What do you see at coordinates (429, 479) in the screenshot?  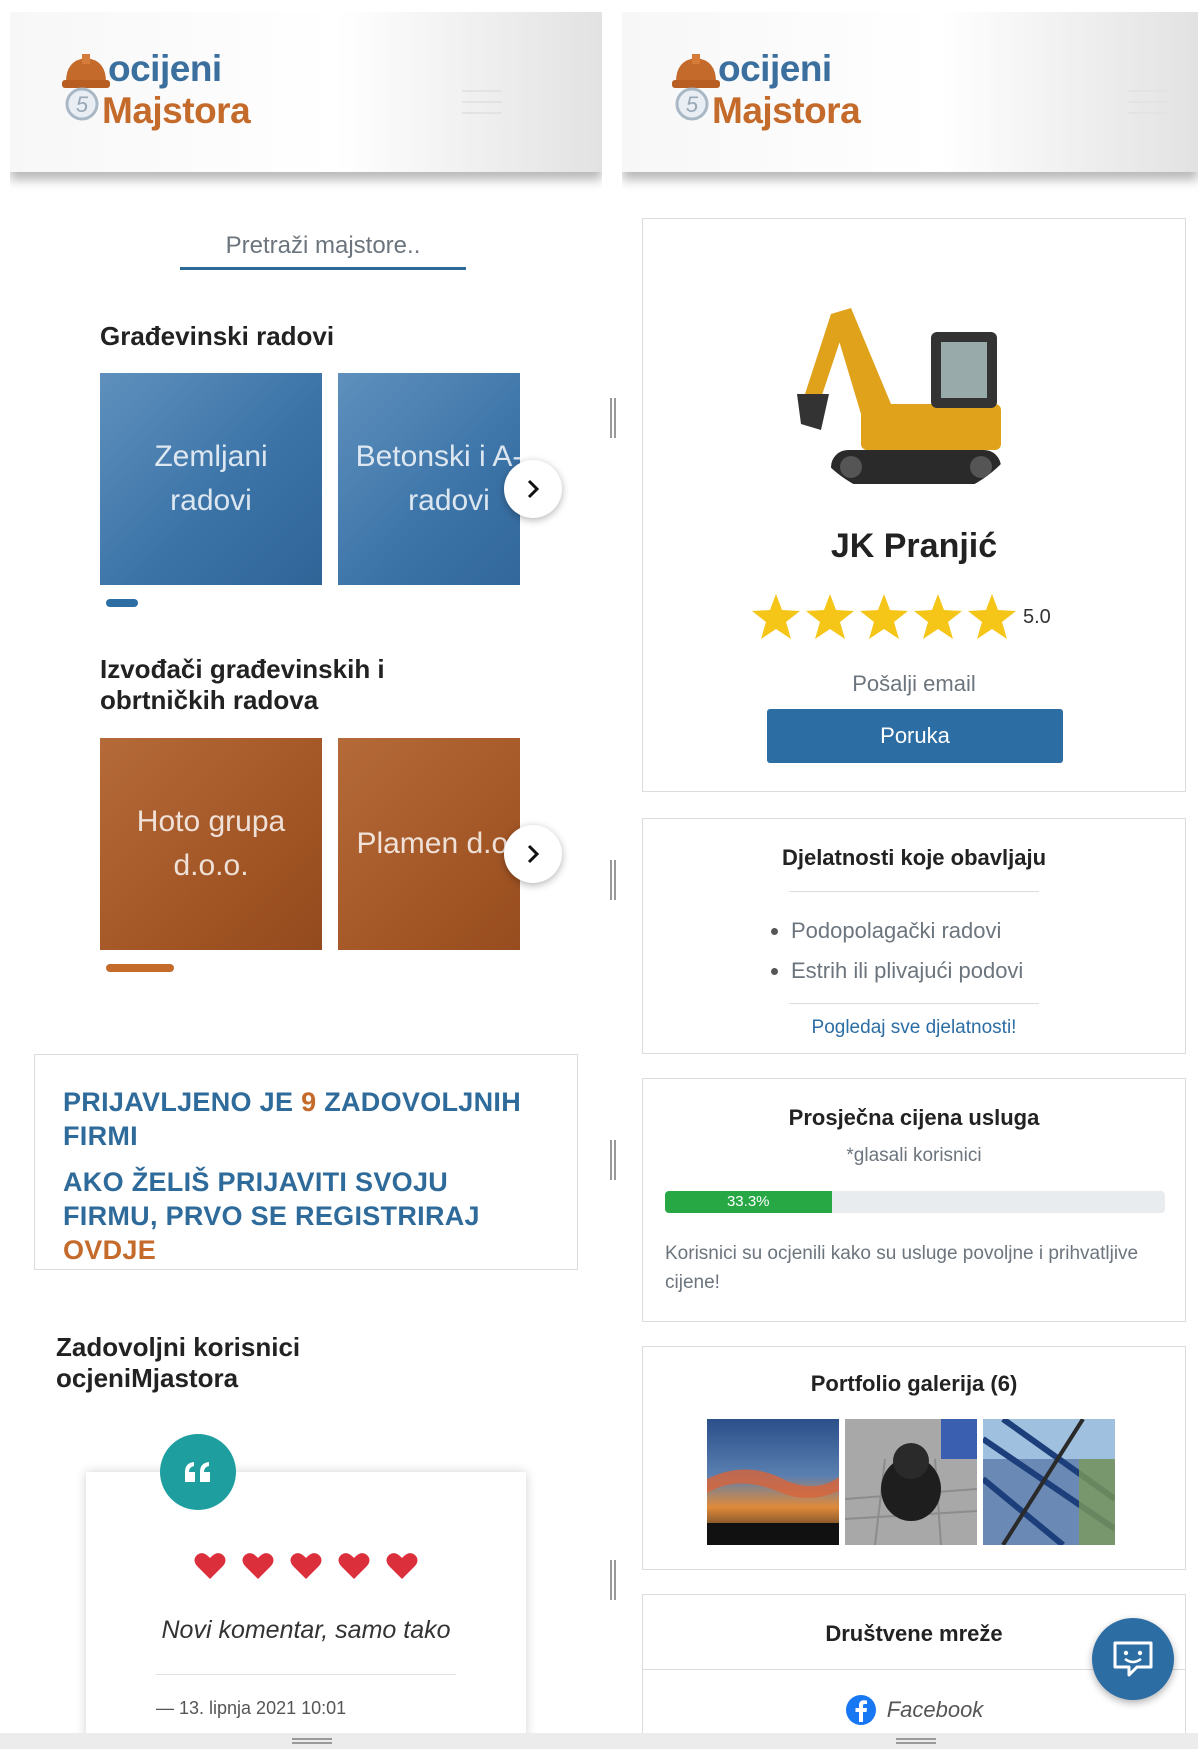 I see `category-card-betonski: Betonski i A-B radovi` at bounding box center [429, 479].